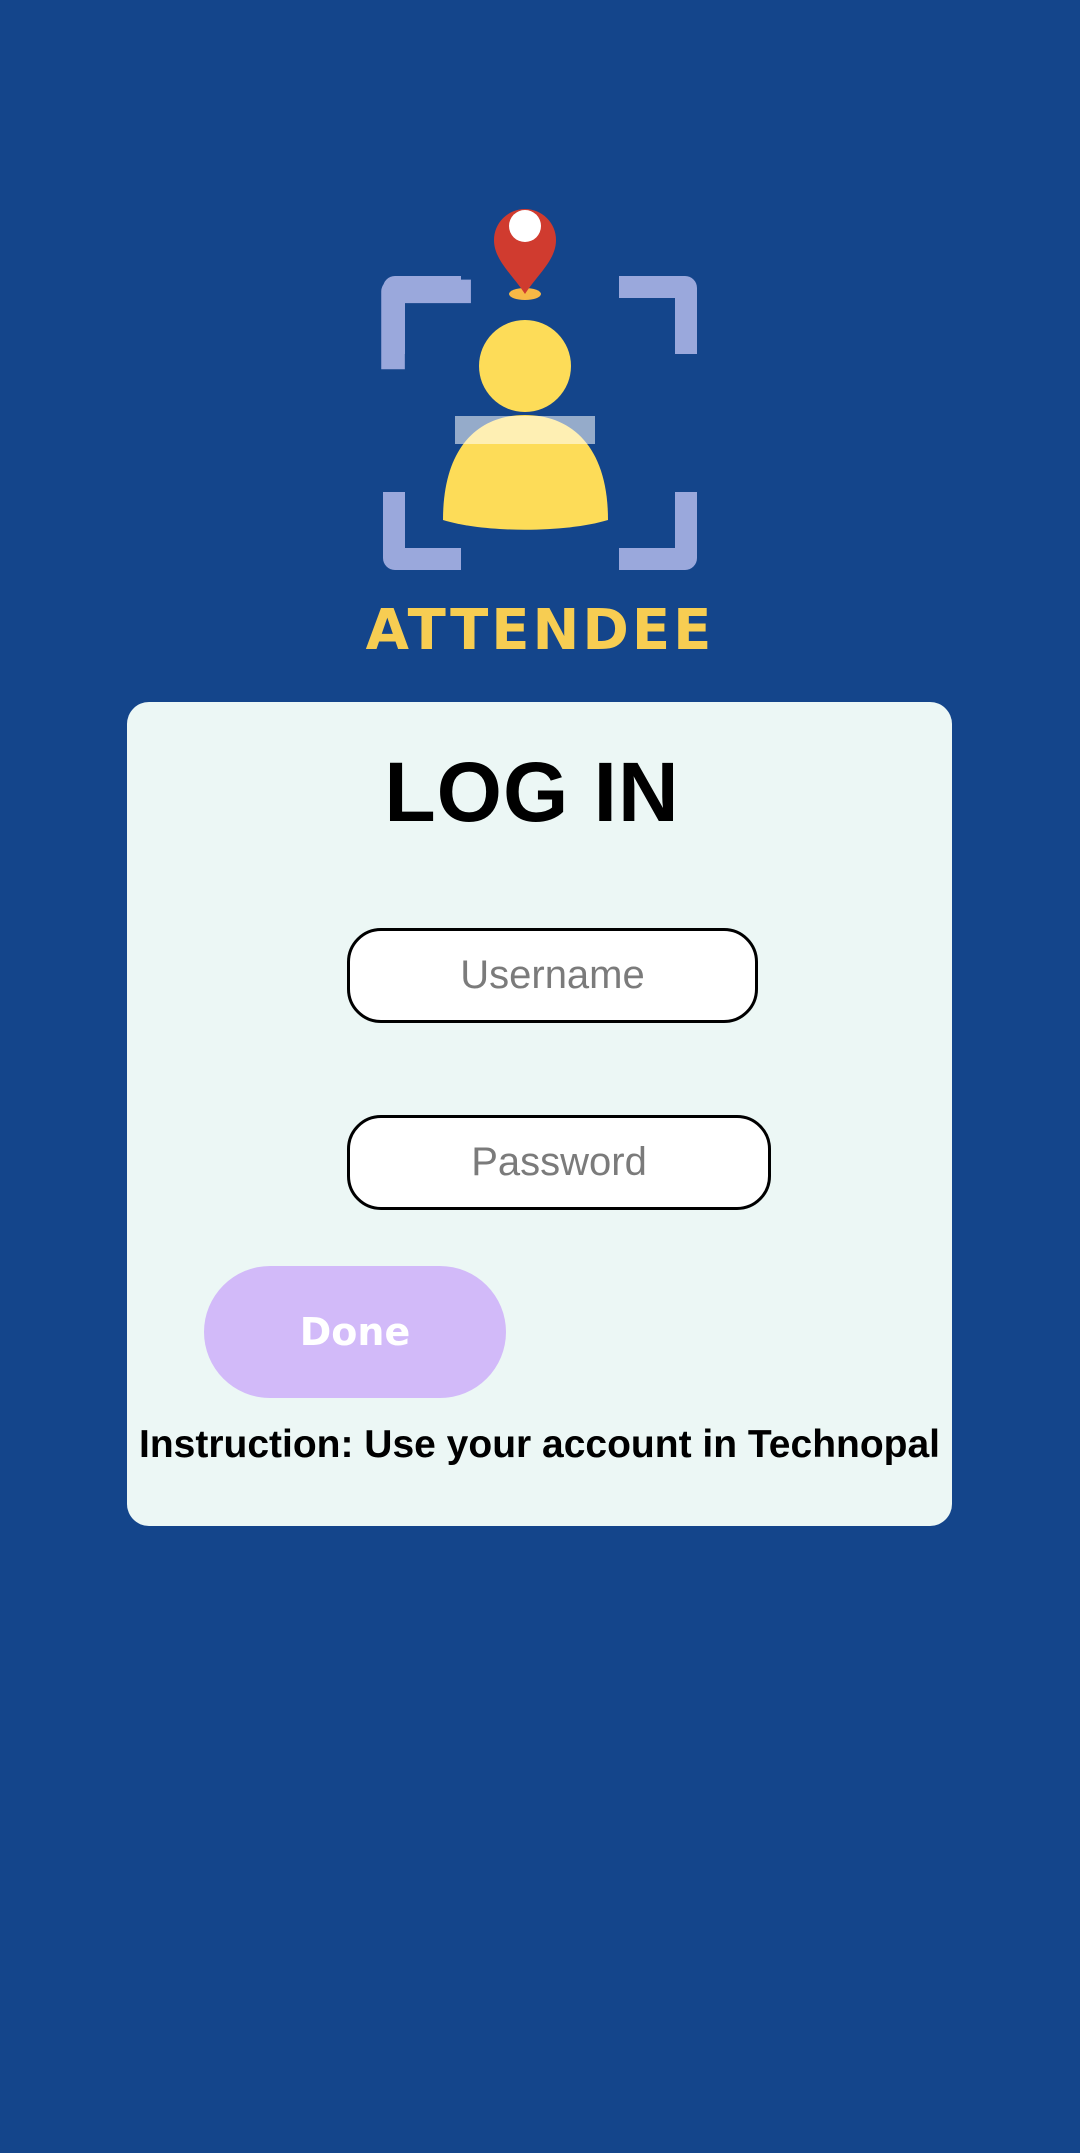  Describe the element at coordinates (559, 1162) in the screenshot. I see `password-input` at that location.